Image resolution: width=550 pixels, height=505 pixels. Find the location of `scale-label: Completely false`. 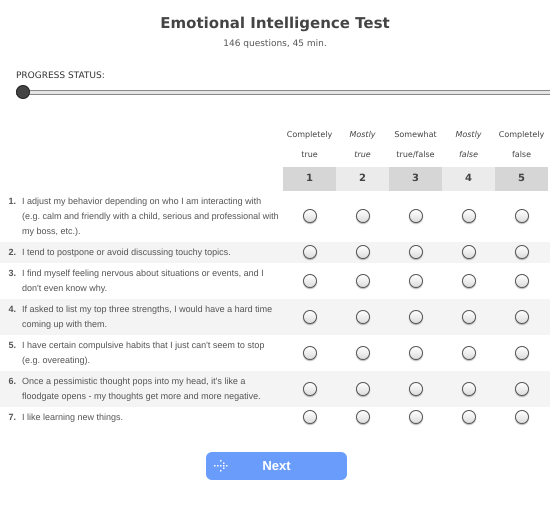

scale-label: Completely false is located at coordinates (522, 144).